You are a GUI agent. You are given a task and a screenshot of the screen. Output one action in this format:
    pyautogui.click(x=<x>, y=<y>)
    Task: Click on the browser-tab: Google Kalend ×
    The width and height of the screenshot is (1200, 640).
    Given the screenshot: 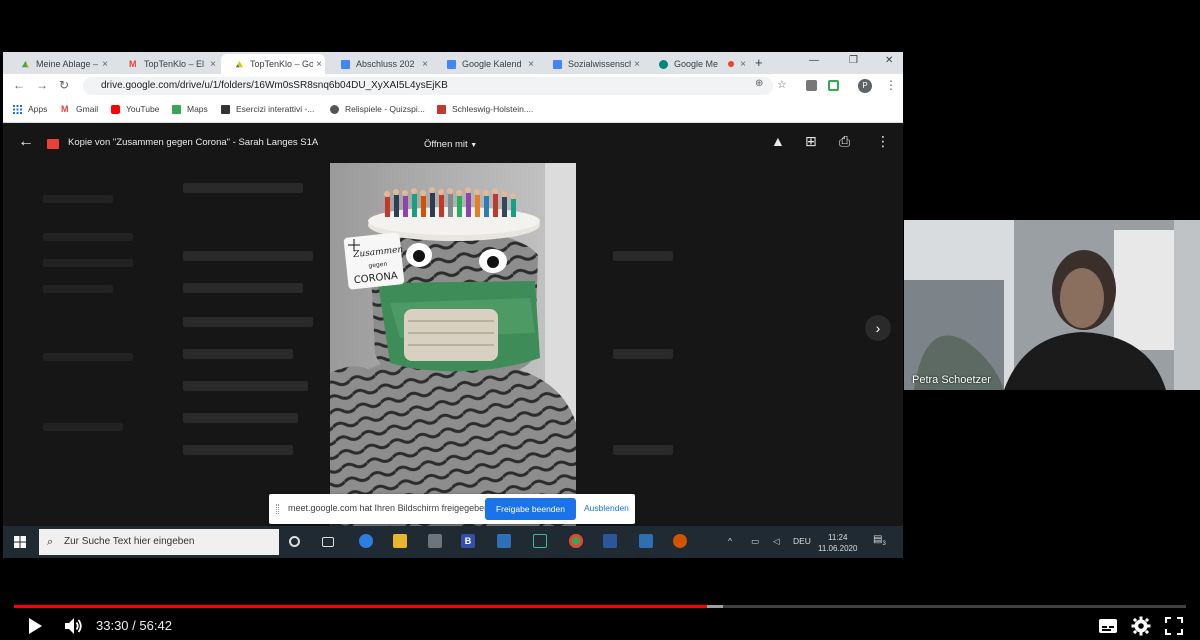 What is the action you would take?
    pyautogui.click(x=485, y=64)
    